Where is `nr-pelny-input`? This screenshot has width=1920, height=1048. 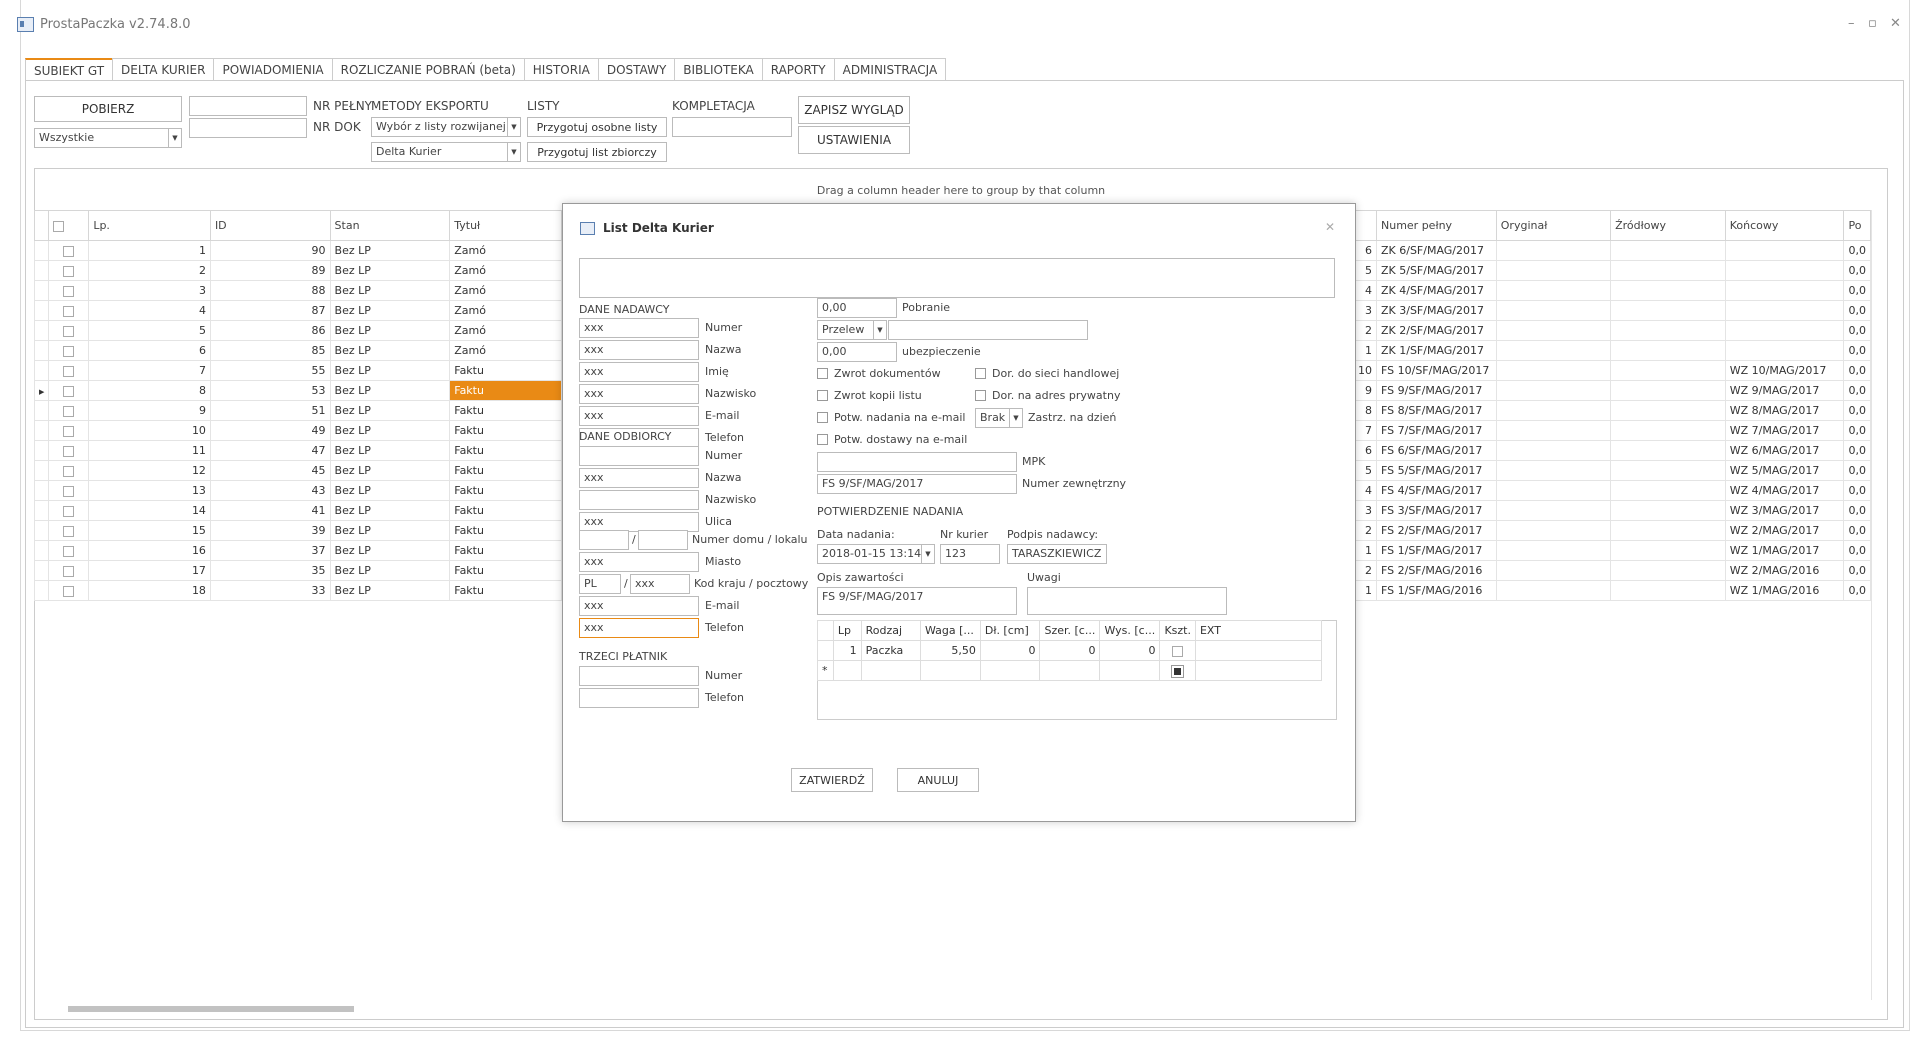
nr-pelny-input is located at coordinates (248, 106).